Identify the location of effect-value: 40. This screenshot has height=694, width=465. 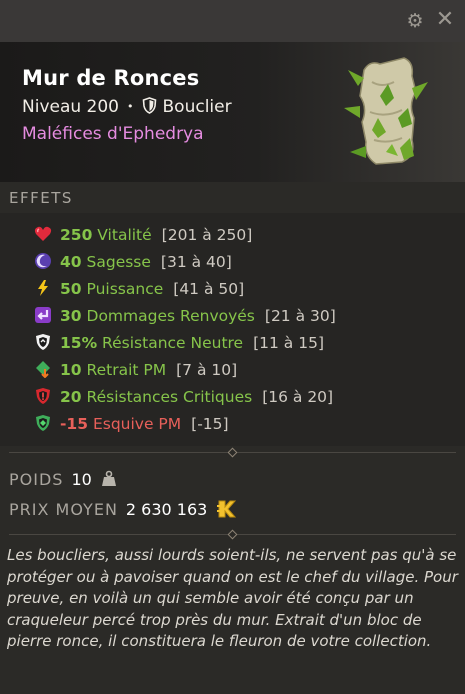
(71, 262).